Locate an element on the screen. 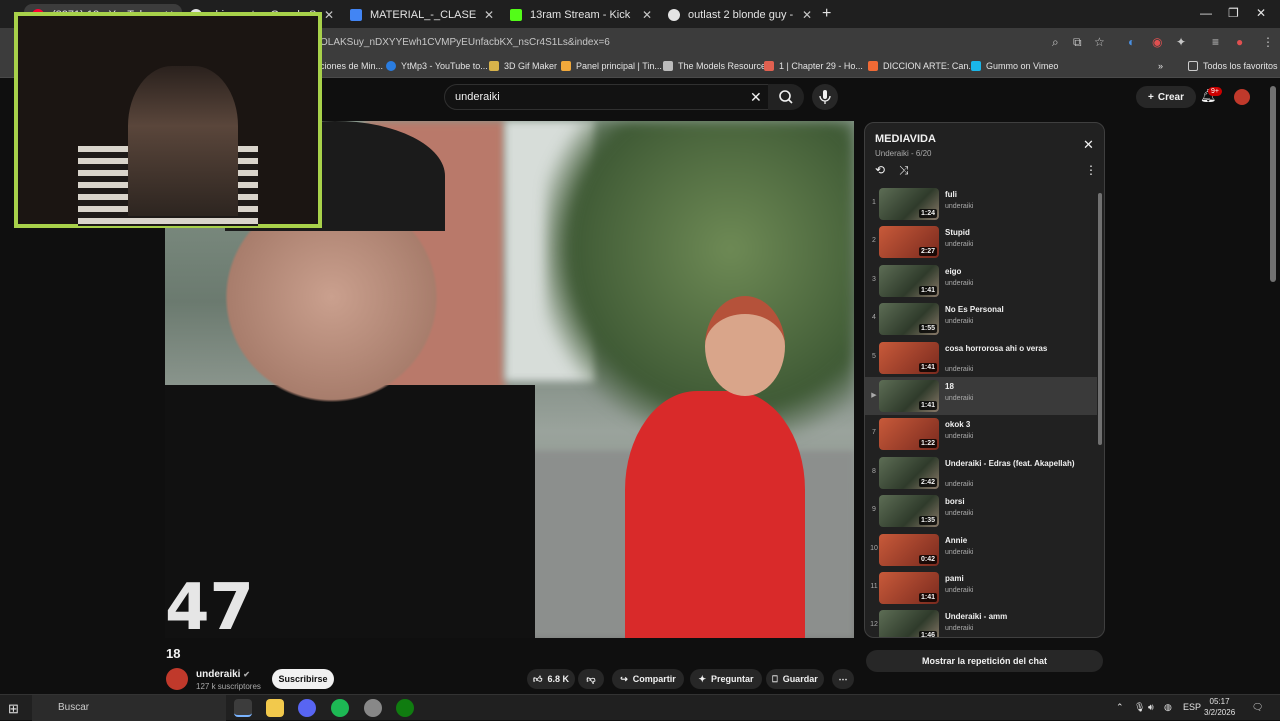 The height and width of the screenshot is (721, 1280). install-icon: ⧉ is located at coordinates (1077, 42).